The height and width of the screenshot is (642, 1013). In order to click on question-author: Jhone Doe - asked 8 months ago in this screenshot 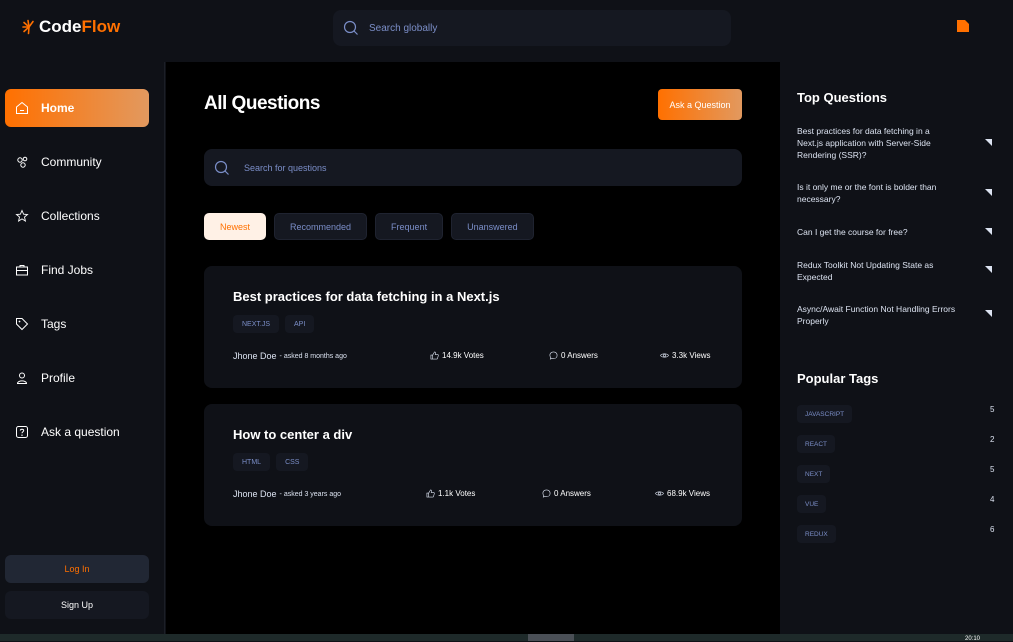, I will do `click(290, 356)`.